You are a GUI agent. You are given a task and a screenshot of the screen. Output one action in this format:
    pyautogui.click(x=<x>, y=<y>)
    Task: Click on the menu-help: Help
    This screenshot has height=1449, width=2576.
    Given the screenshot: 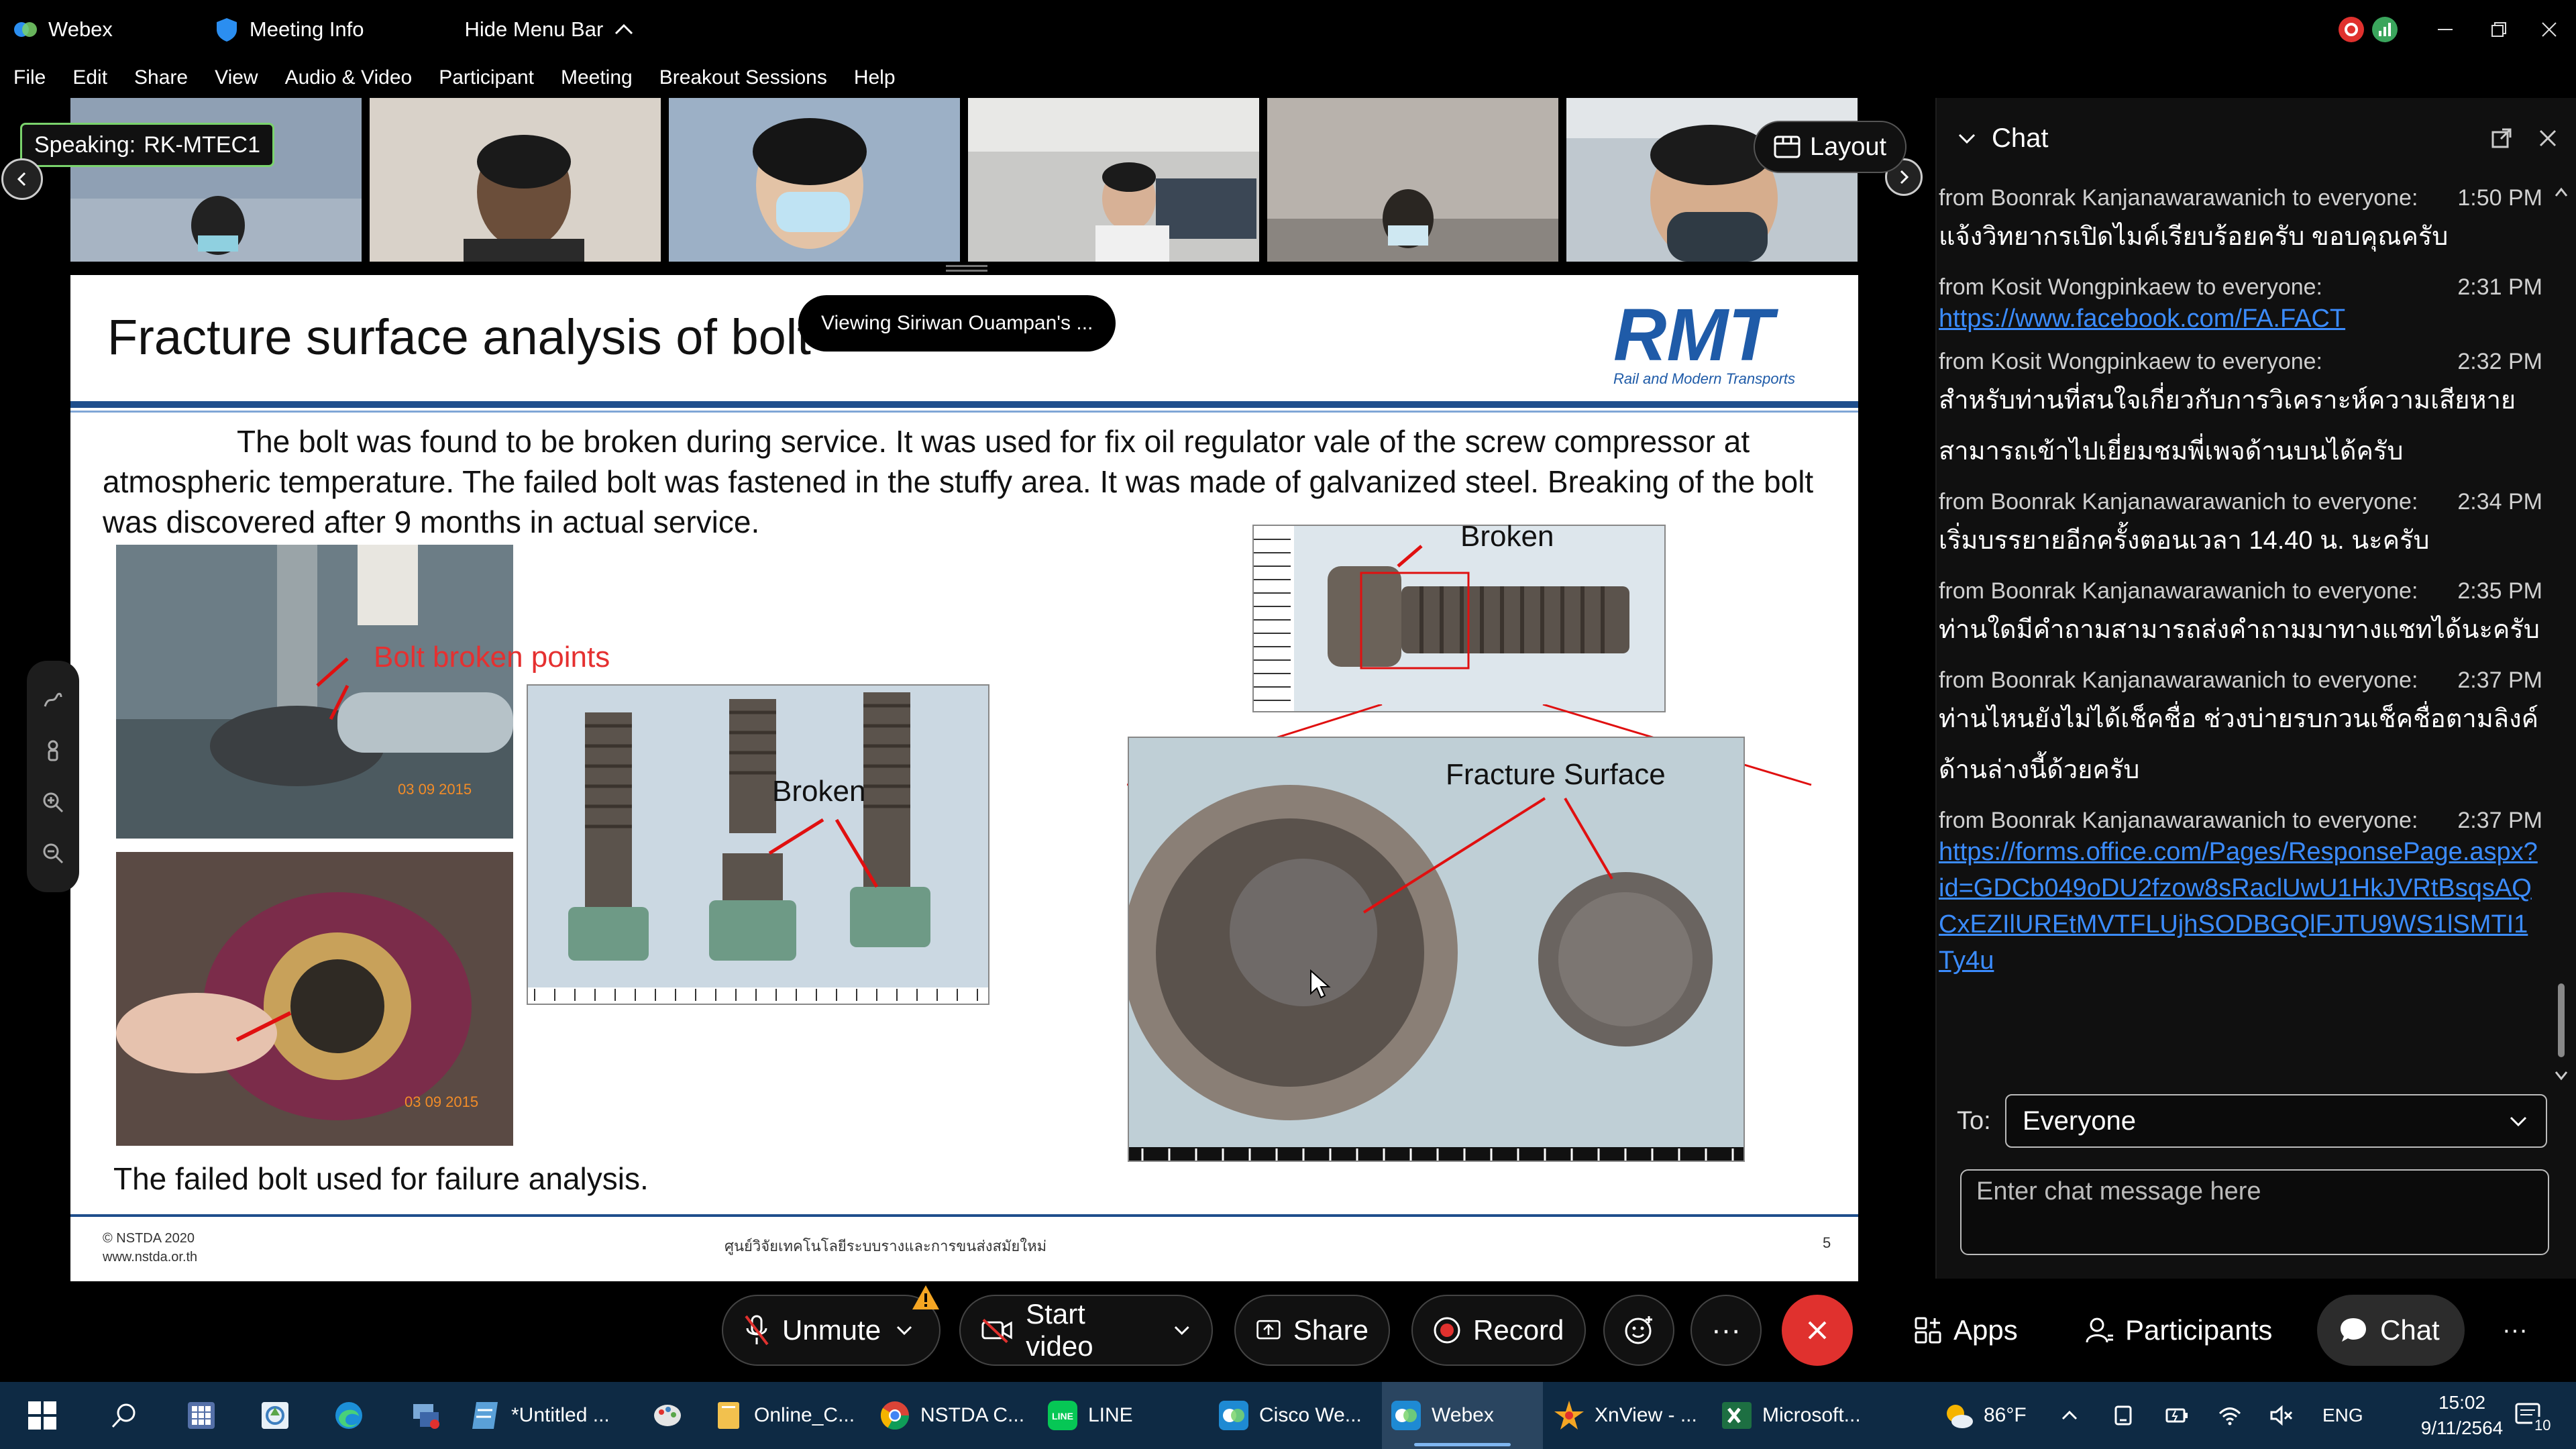 What is the action you would take?
    pyautogui.click(x=875, y=77)
    